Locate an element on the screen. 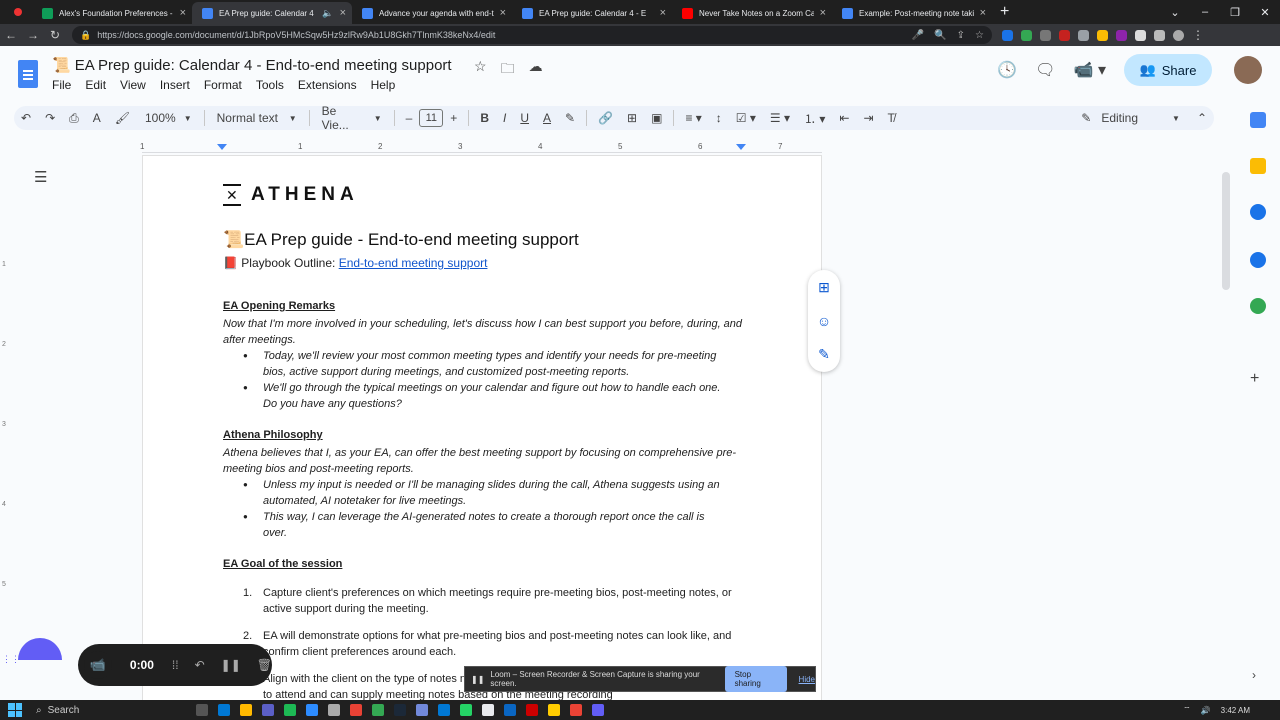  trash-icon: 🗑 is located at coordinates (264, 665).